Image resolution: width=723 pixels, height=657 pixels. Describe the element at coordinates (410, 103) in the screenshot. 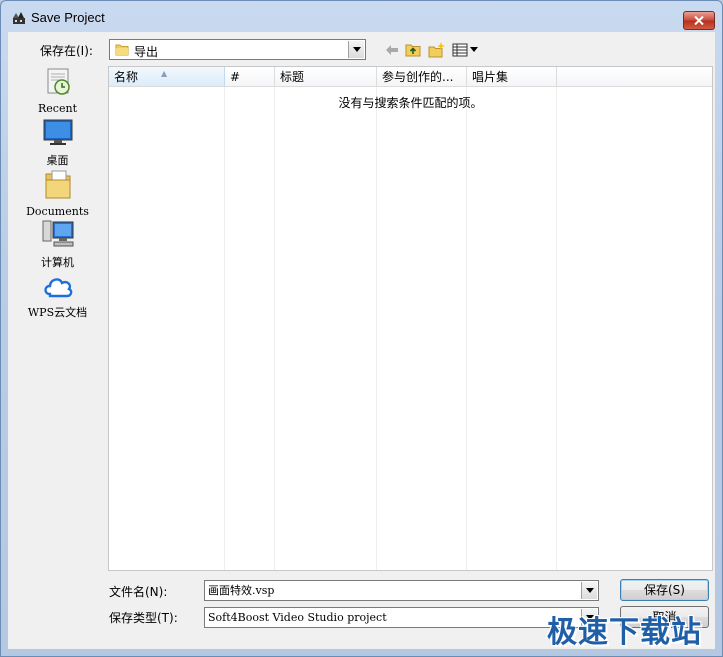

I see `empty-message: 没有与搜索条件匹配的项。` at that location.